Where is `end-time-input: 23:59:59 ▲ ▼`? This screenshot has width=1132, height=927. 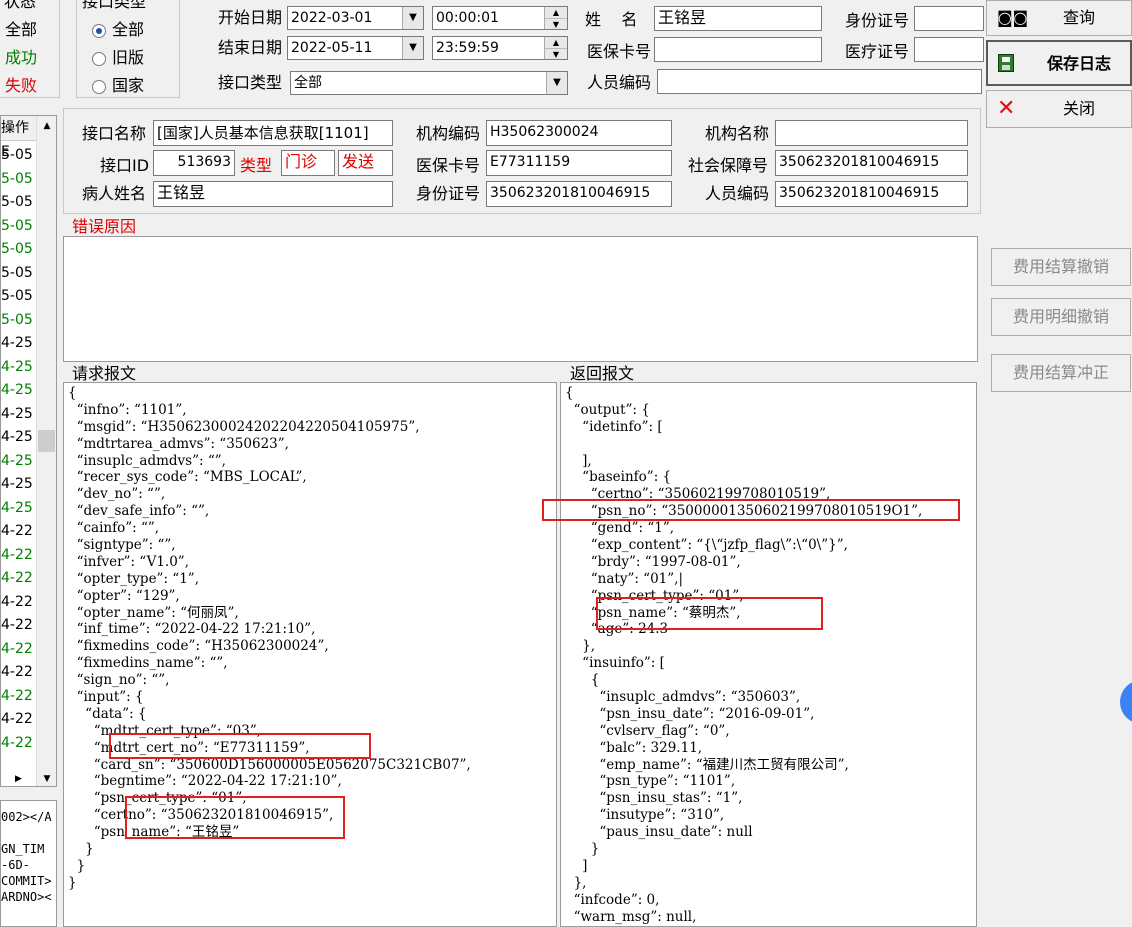
end-time-input: 23:59:59 ▲ ▼ is located at coordinates (500, 48).